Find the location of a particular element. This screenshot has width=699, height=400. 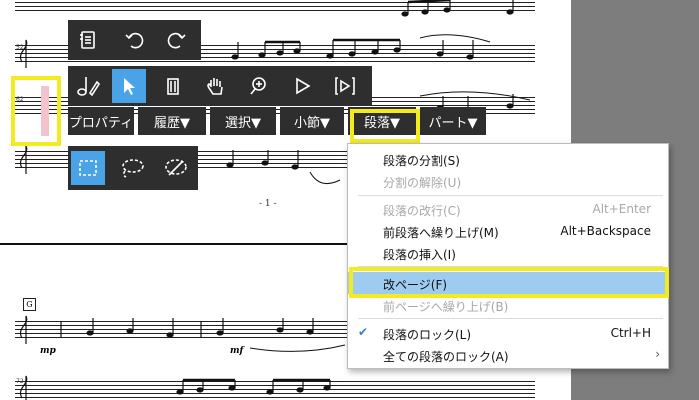

hand-icon is located at coordinates (216, 86).